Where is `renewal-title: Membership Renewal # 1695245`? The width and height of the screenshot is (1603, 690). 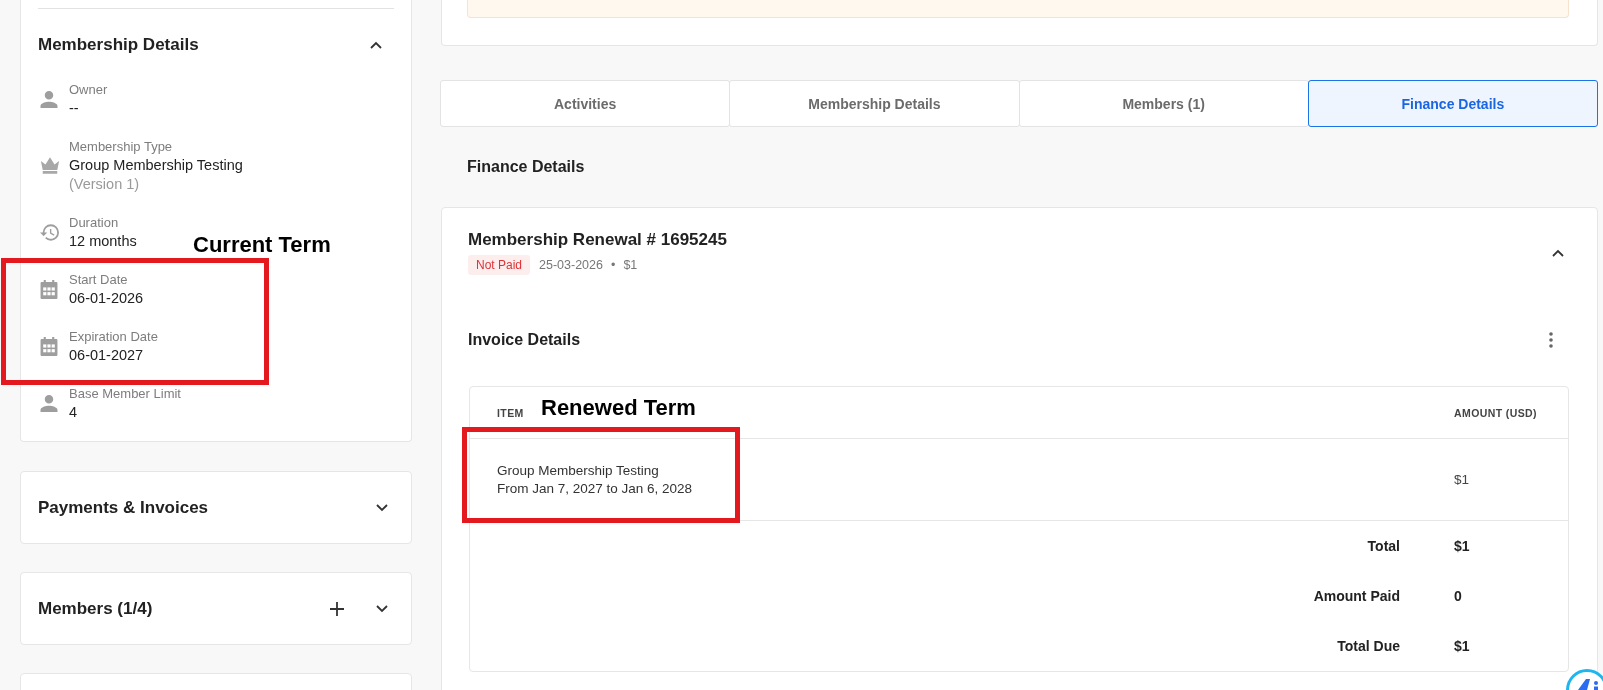
renewal-title: Membership Renewal # 1695245 is located at coordinates (597, 240).